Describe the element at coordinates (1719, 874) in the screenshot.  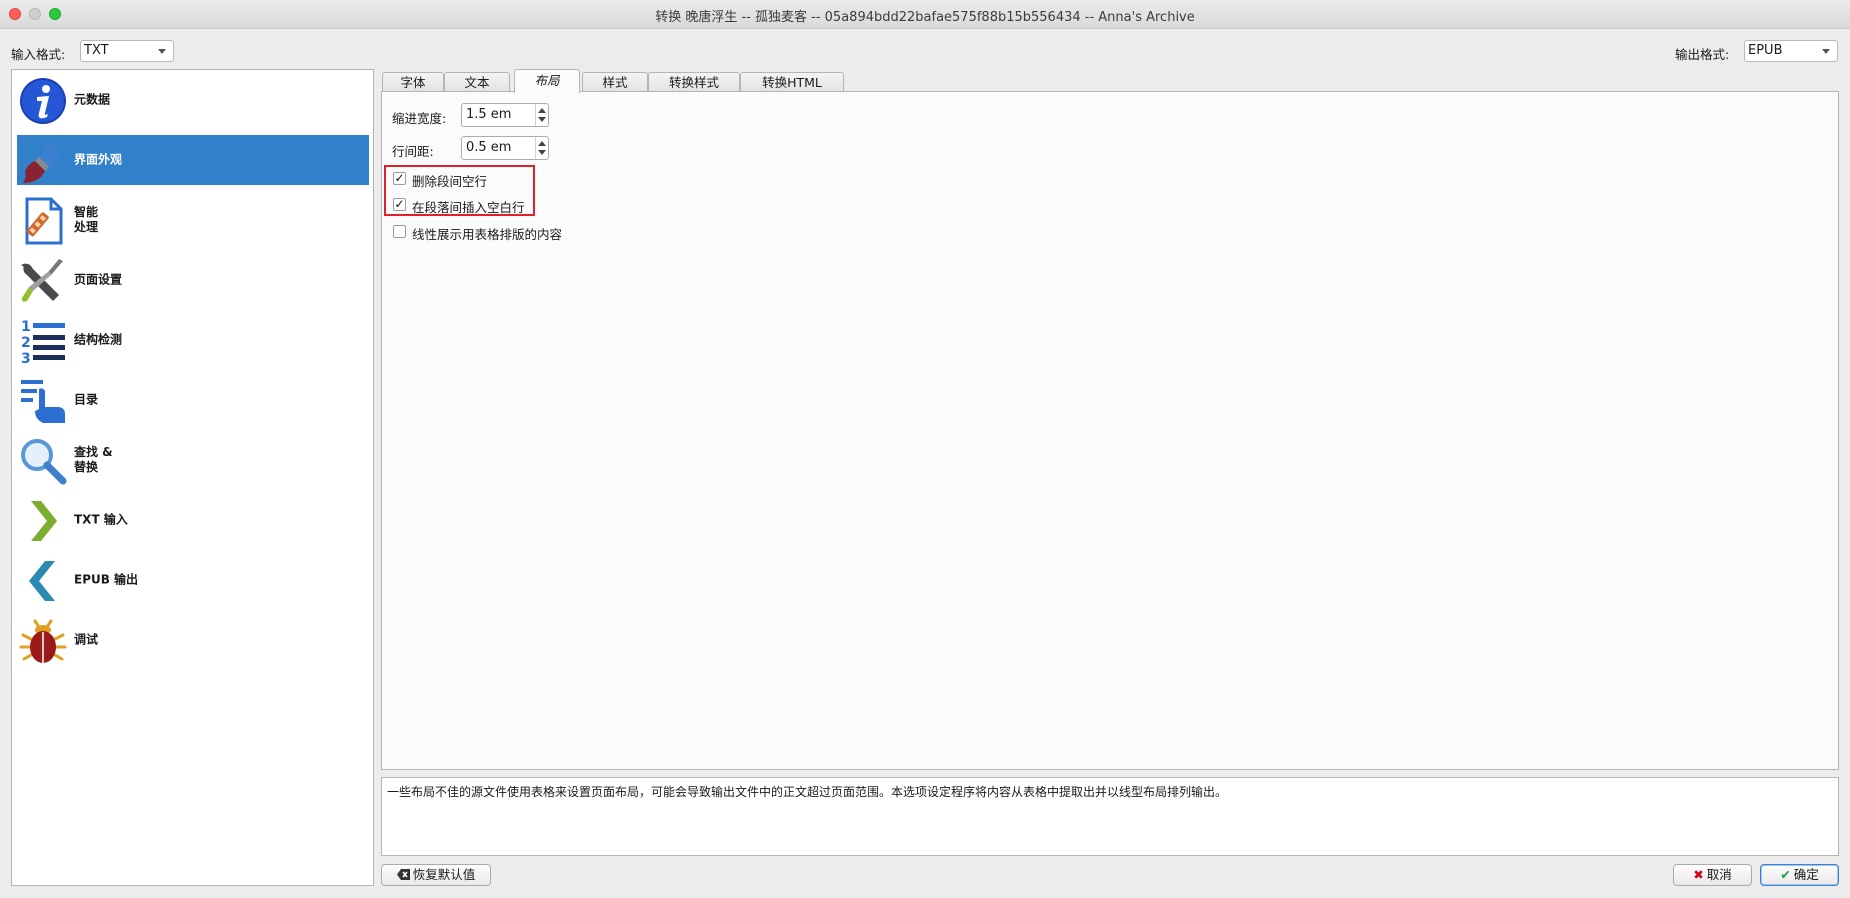
I see `cancel-label: 取消` at that location.